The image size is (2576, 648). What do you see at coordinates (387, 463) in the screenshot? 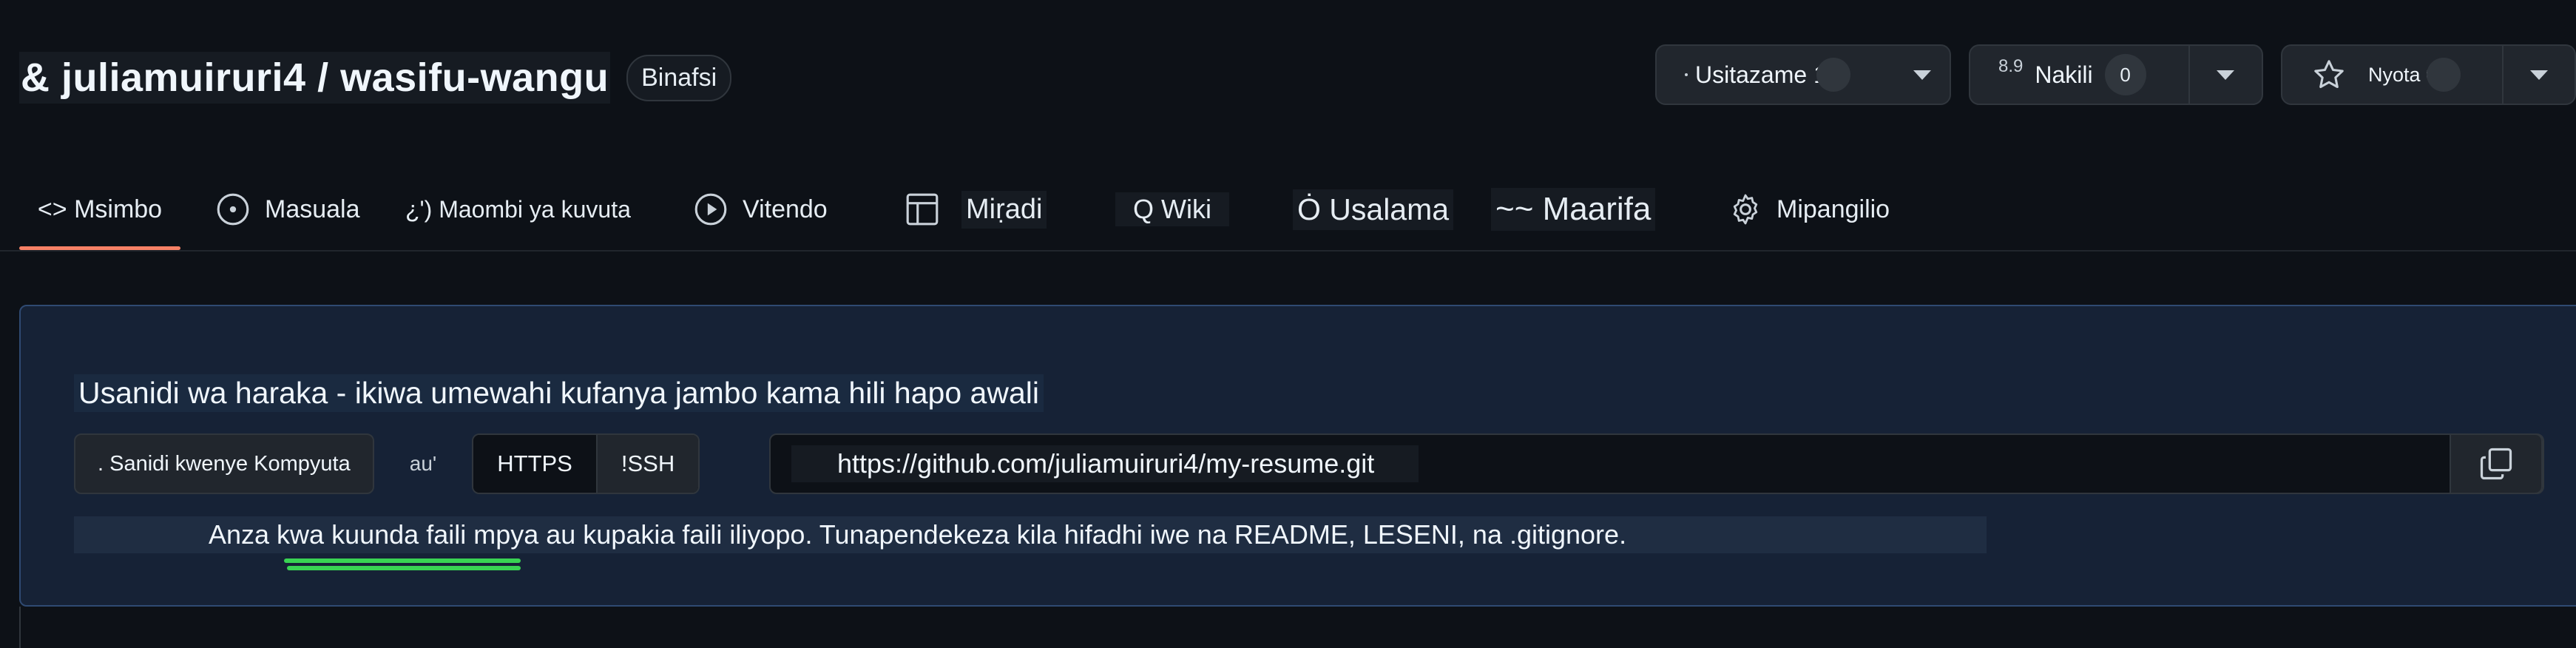
I see `clone-row: . Sanidi kwenye Kompyuta au' HTTPS !SSH` at bounding box center [387, 463].